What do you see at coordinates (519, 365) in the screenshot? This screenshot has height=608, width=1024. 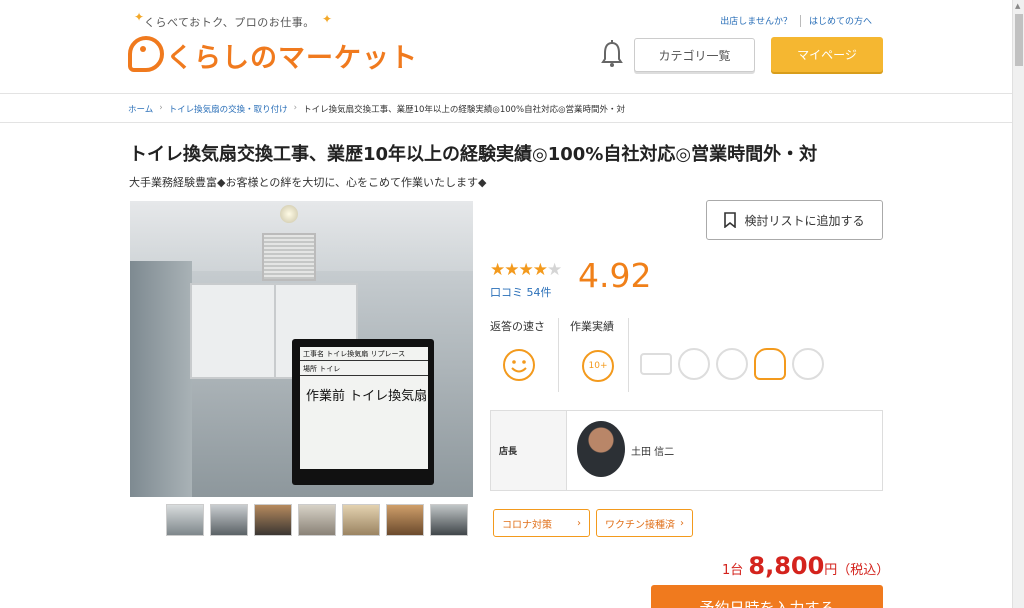 I see `smile-icon` at bounding box center [519, 365].